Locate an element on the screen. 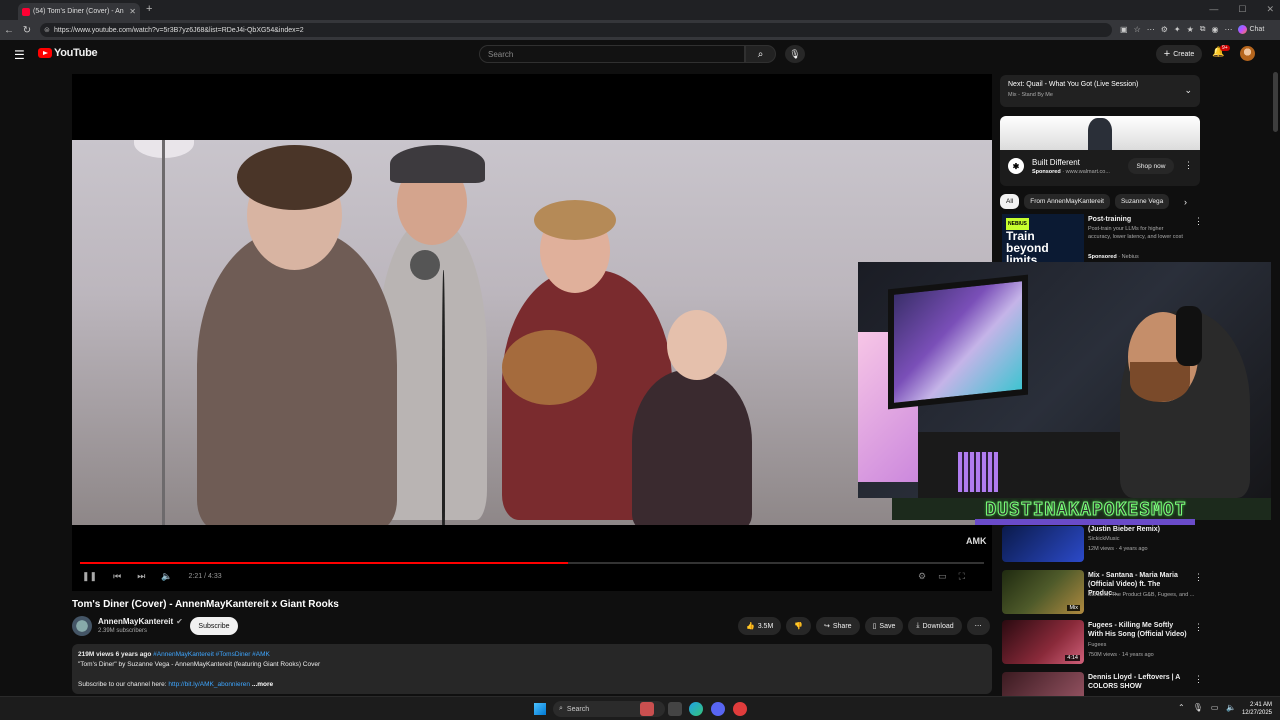 The height and width of the screenshot is (720, 1280). file-explorer-icon is located at coordinates (675, 709).